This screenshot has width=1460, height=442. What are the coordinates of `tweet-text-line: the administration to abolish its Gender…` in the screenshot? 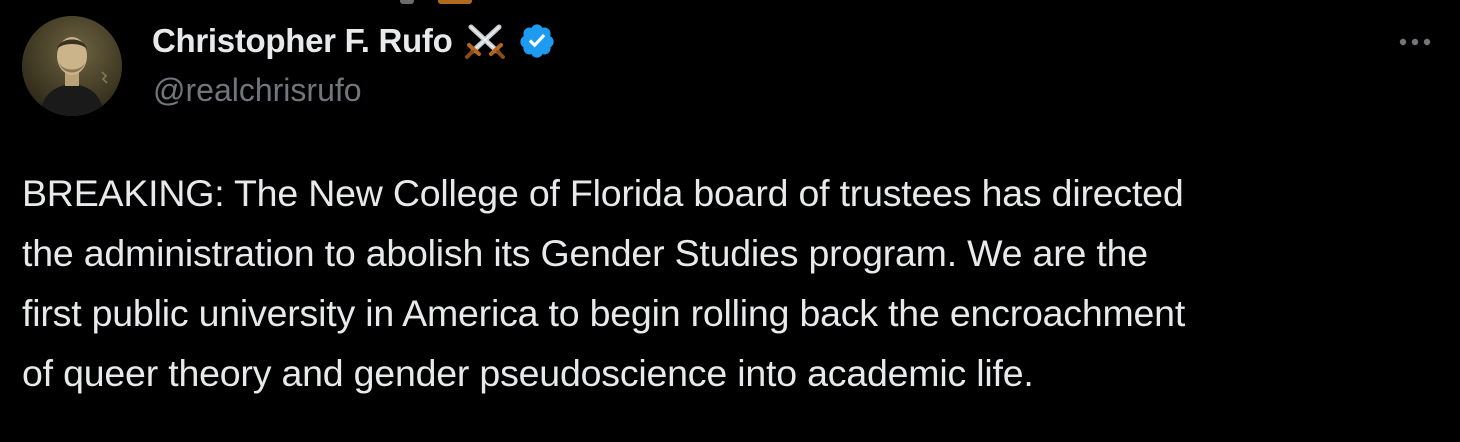 It's located at (585, 253).